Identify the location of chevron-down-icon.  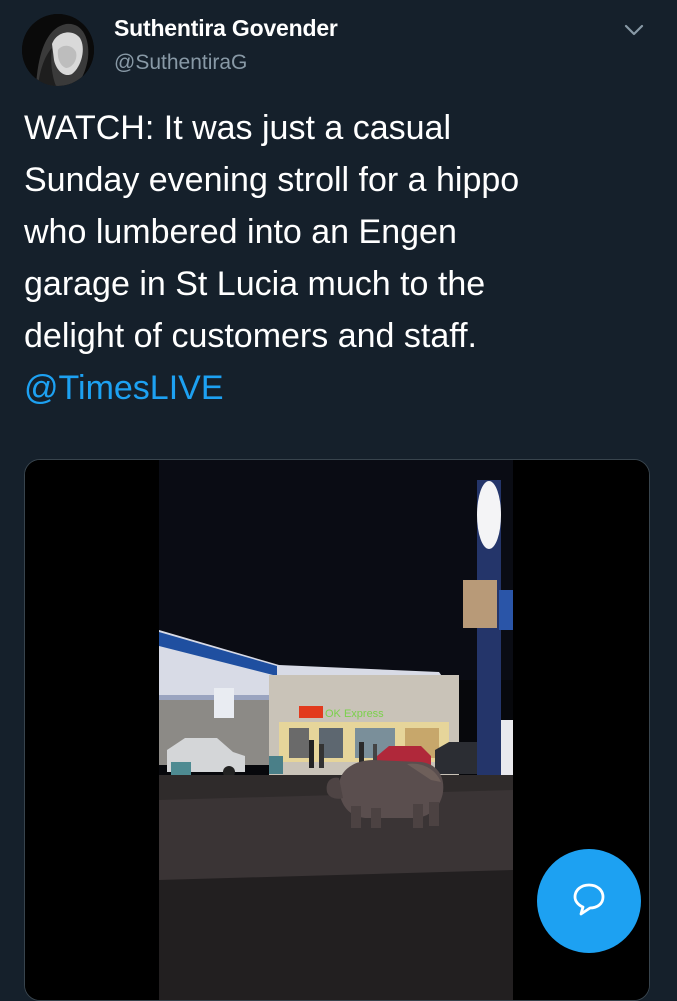
(634, 30).